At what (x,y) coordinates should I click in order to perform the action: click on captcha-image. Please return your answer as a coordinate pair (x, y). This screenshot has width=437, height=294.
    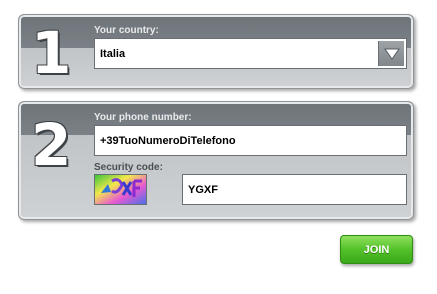
    Looking at the image, I should click on (120, 189).